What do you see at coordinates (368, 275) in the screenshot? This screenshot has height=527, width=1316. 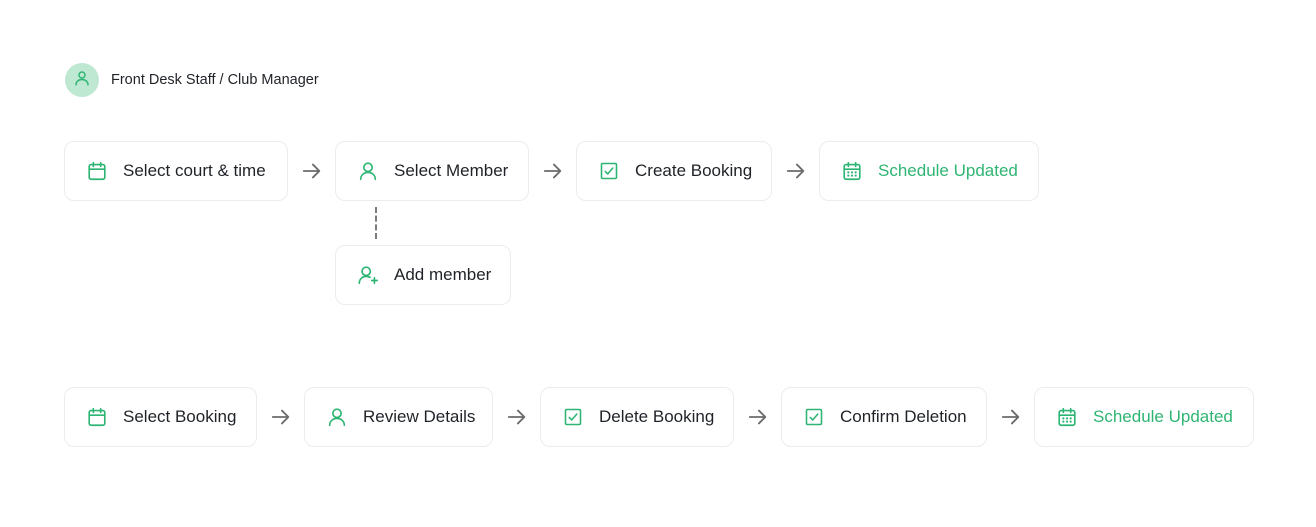 I see `user-plus-icon` at bounding box center [368, 275].